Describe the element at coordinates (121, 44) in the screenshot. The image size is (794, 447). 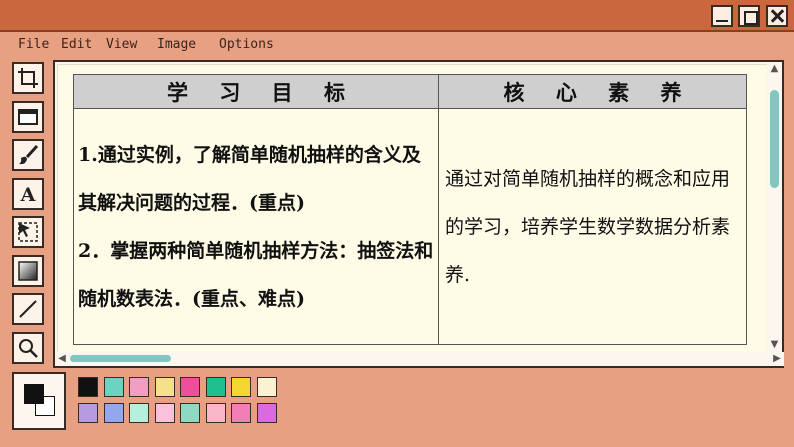
I see `menu-view: View` at that location.